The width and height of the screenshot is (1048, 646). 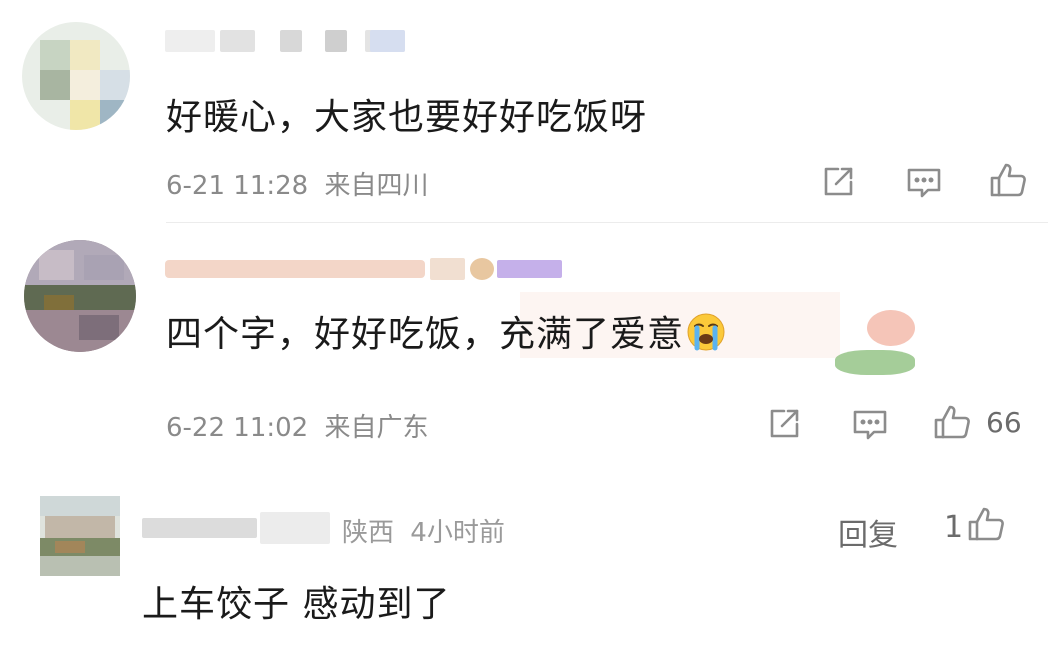 I want to click on comment-location: 陕西, so click(x=368, y=533).